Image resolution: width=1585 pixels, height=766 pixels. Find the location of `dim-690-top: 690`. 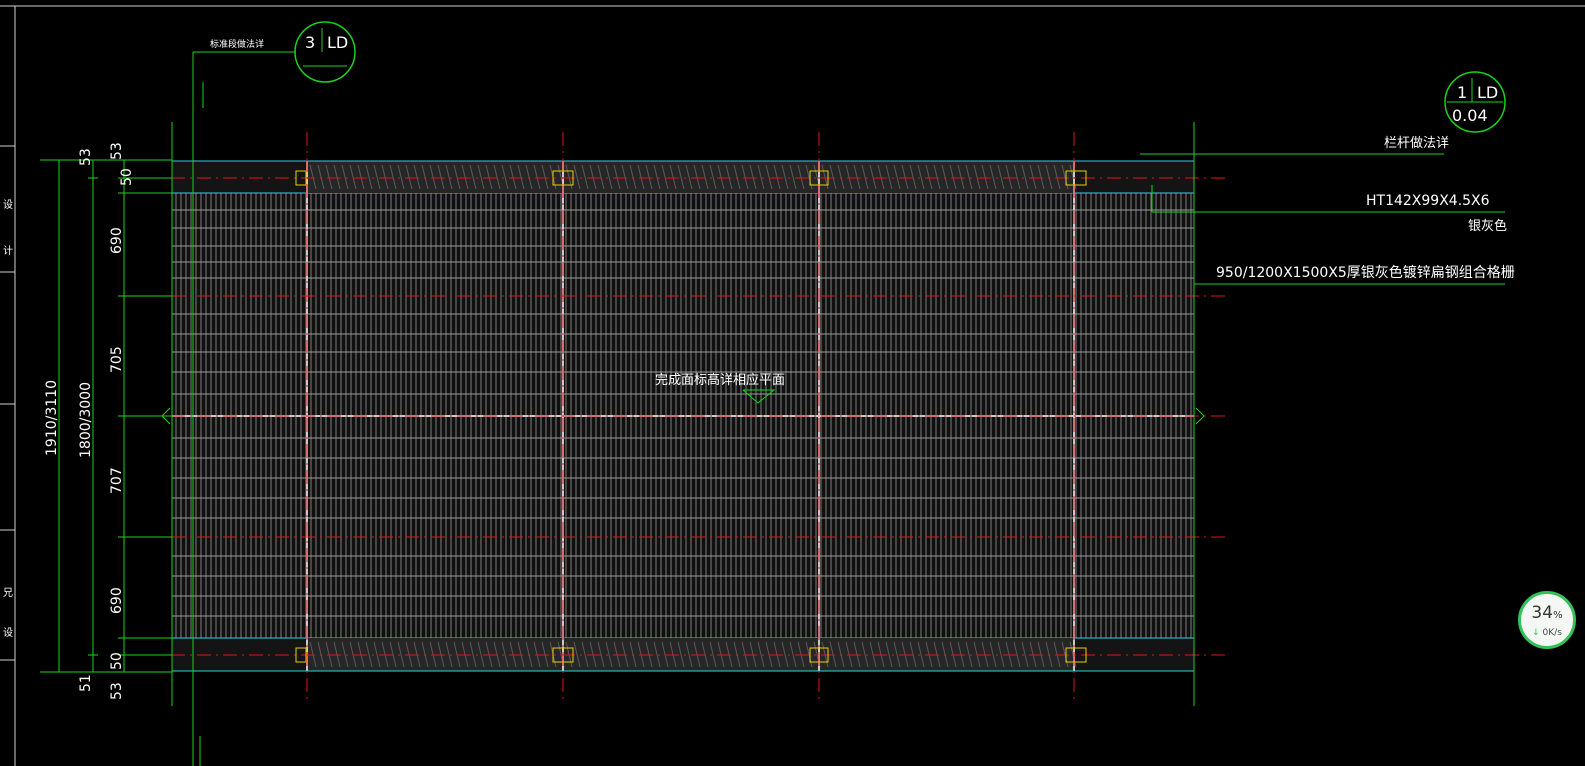

dim-690-top: 690 is located at coordinates (117, 240).